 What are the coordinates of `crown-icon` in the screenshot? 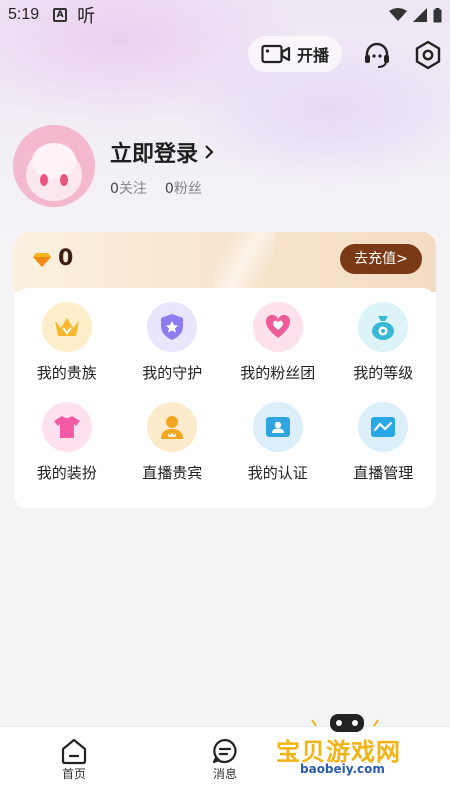 It's located at (66, 327).